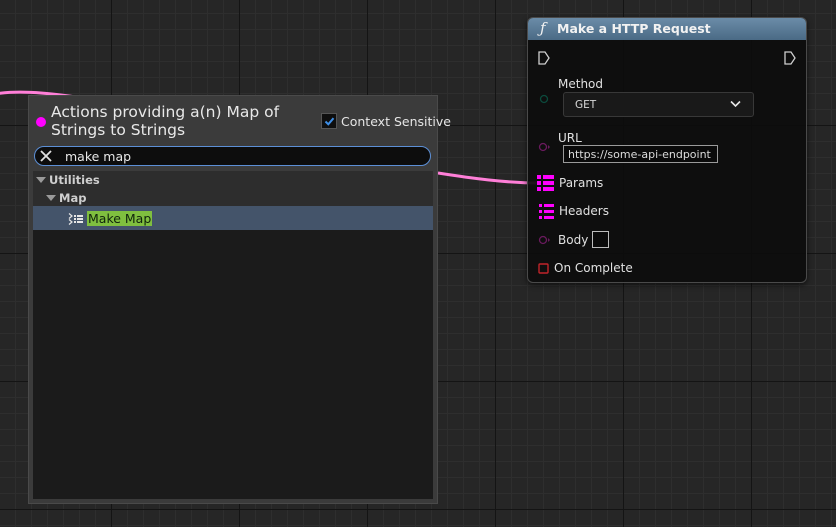 This screenshot has height=527, width=836. What do you see at coordinates (634, 28) in the screenshot?
I see `node-title: Make a HTTP Request` at bounding box center [634, 28].